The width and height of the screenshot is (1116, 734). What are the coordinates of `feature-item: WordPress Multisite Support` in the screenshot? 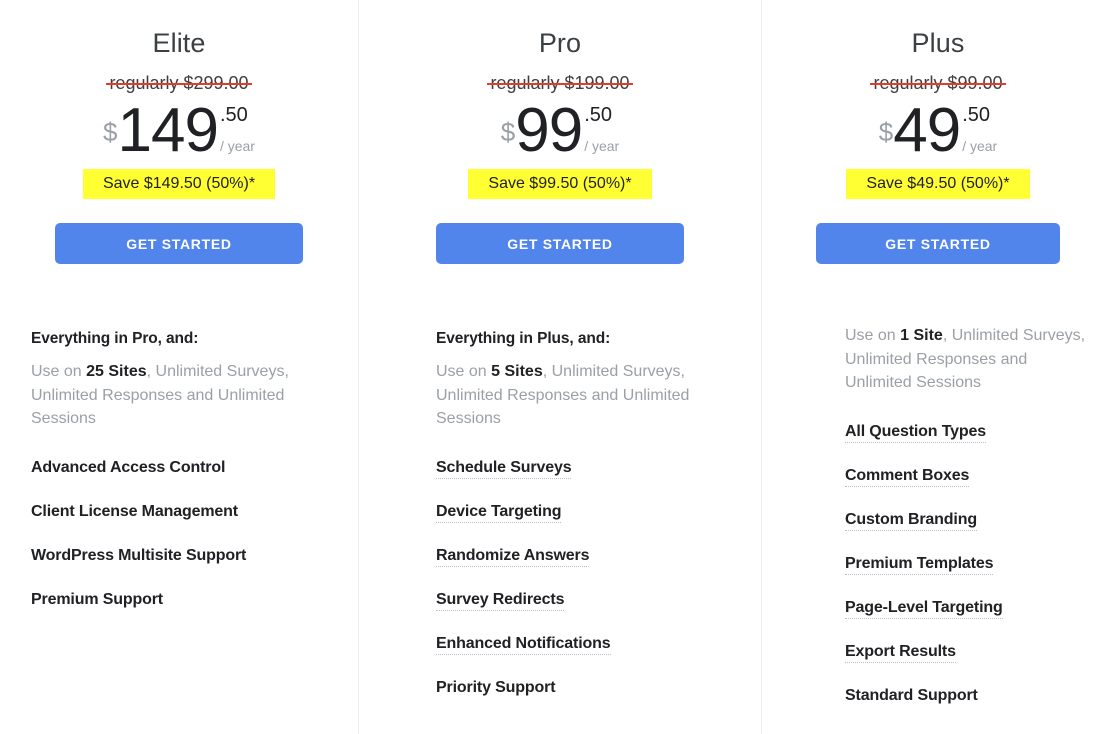 It's located at (184, 556).